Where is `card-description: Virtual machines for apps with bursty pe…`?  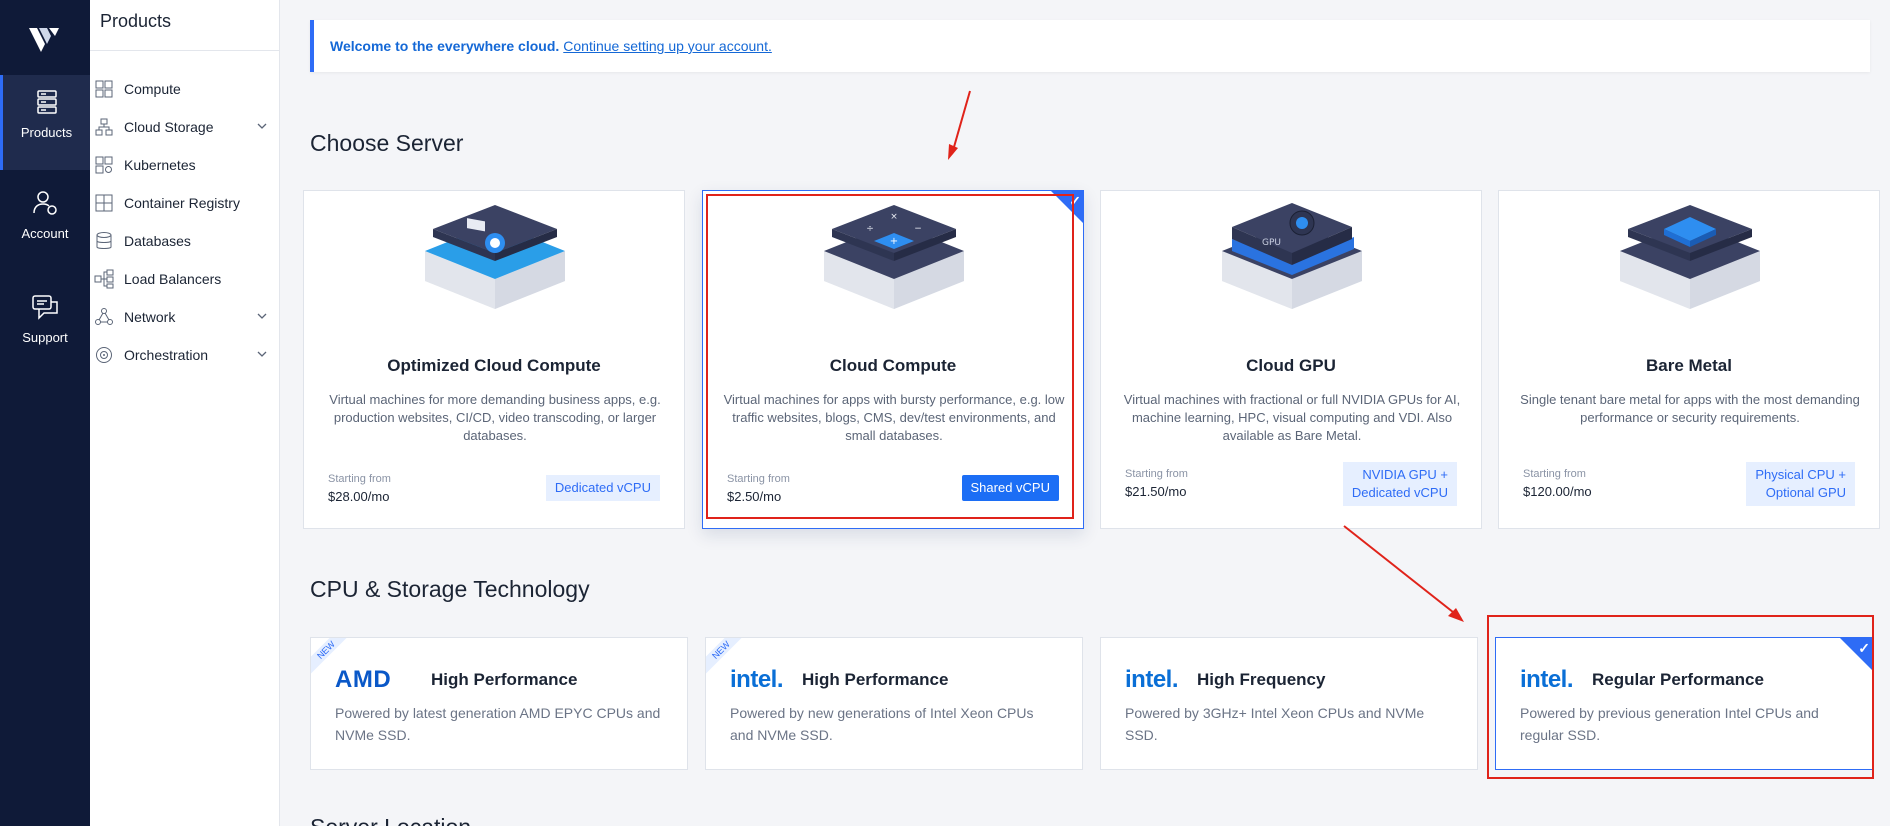 card-description: Virtual machines for apps with bursty pe… is located at coordinates (894, 417).